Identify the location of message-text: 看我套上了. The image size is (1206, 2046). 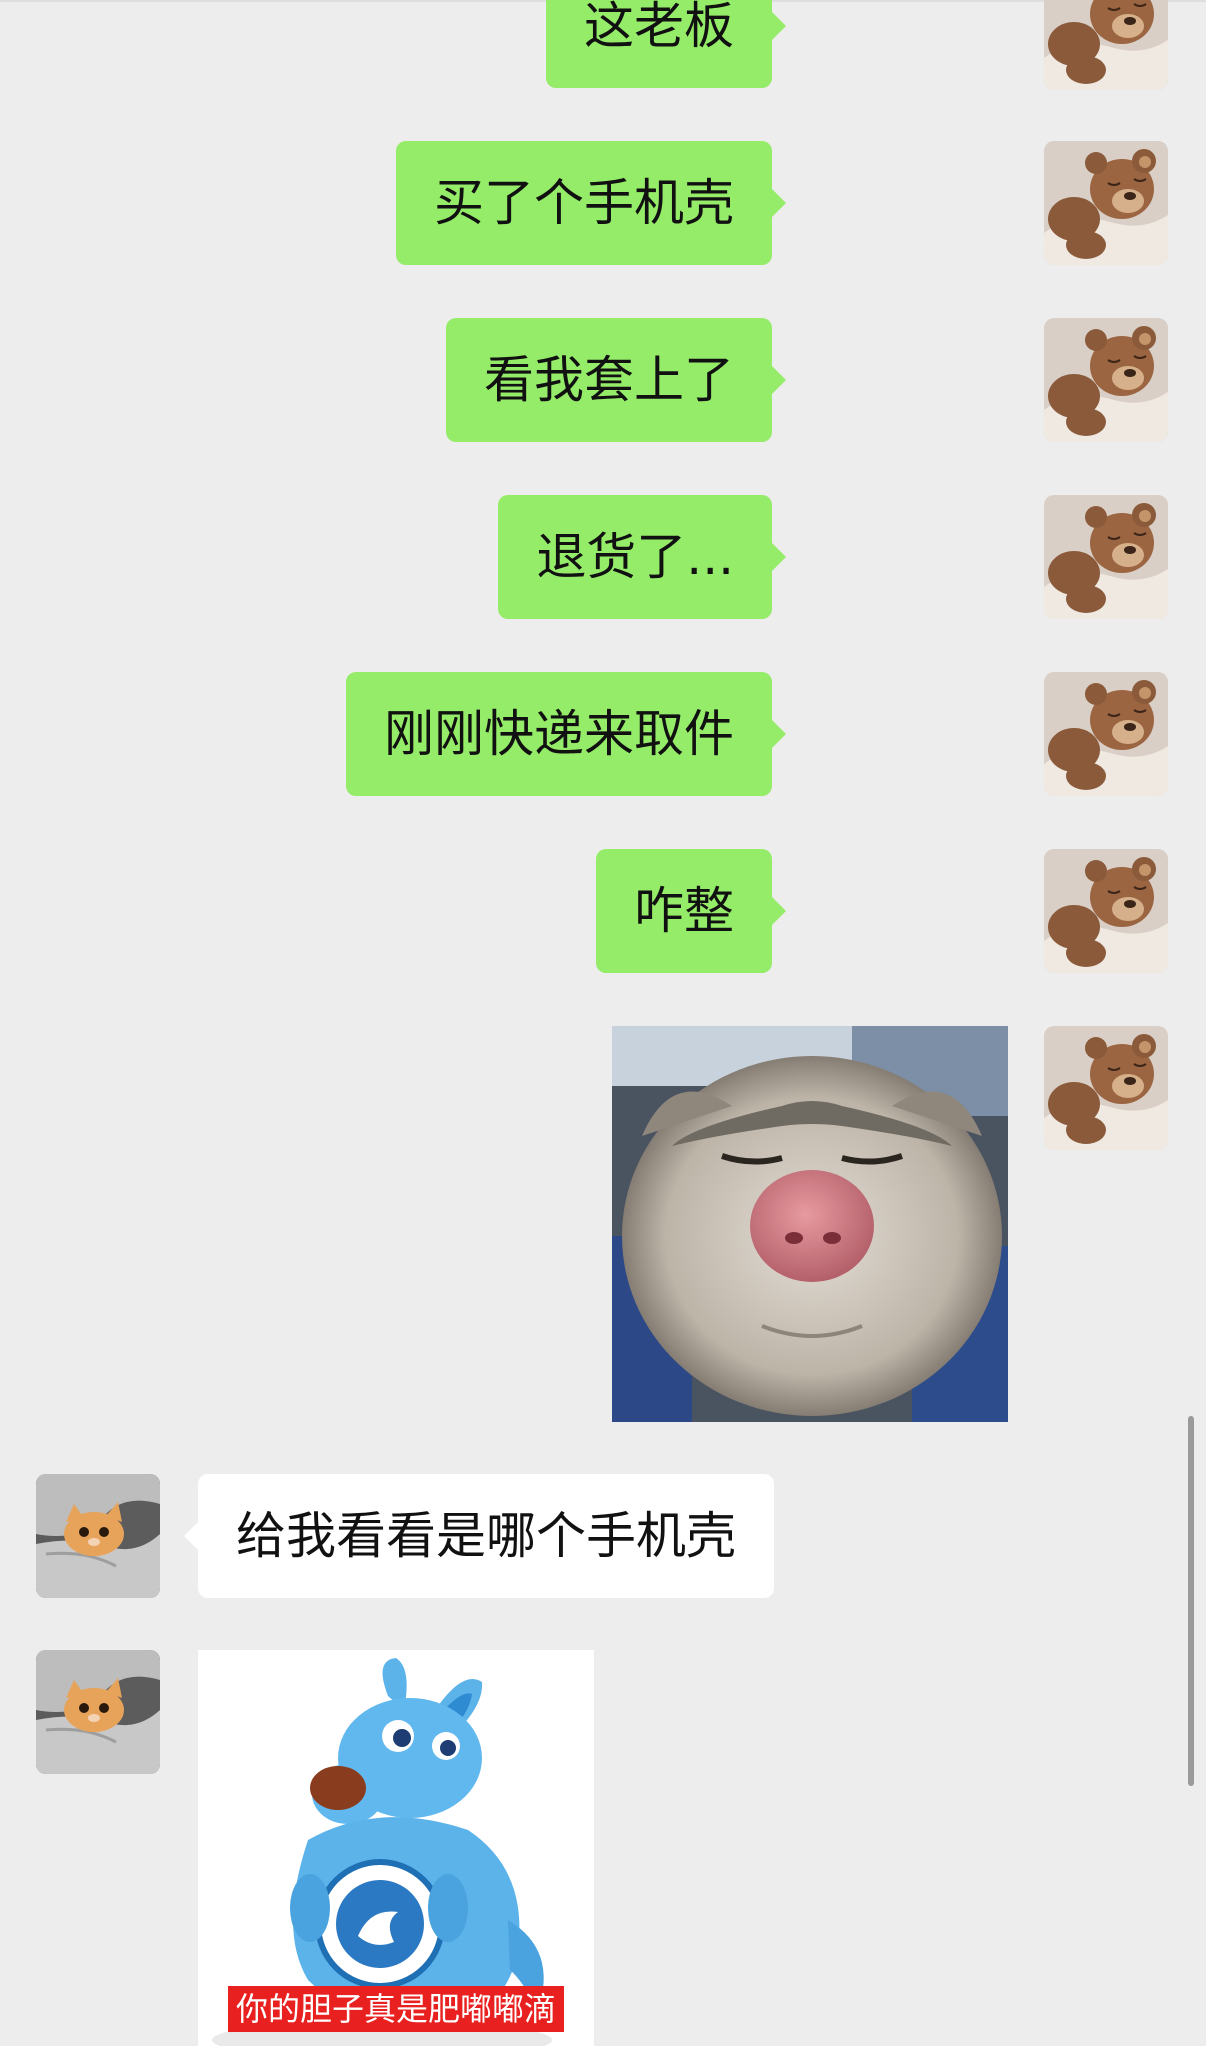
(609, 380).